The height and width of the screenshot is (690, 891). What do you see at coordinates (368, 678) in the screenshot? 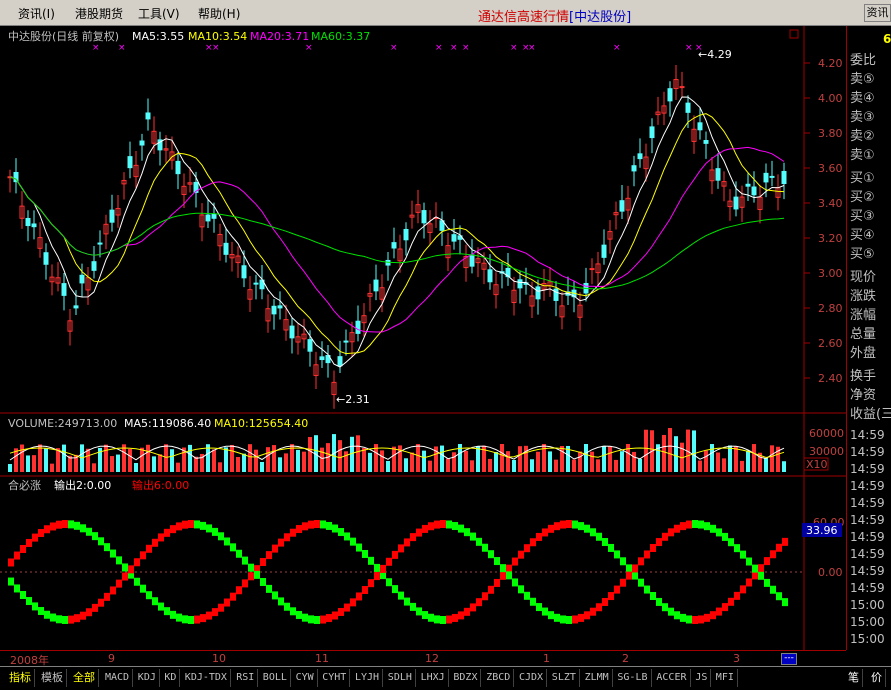
I see `tab-lyjh: LYJH` at bounding box center [368, 678].